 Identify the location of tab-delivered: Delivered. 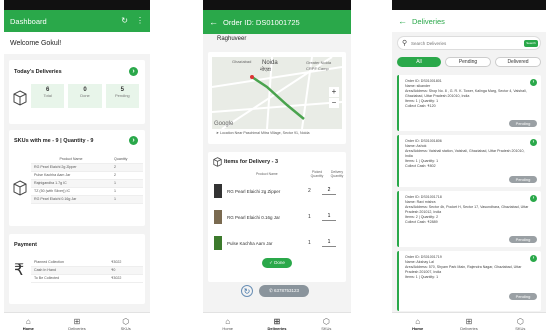
(518, 62).